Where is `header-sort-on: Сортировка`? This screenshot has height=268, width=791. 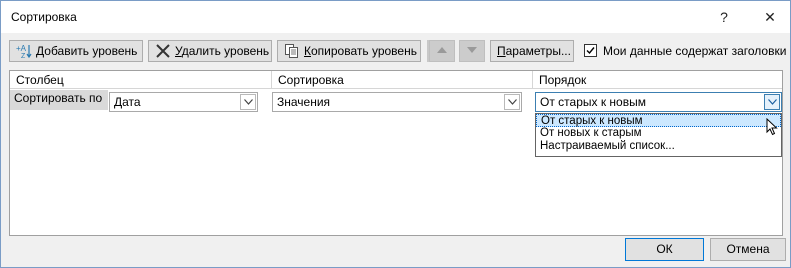
header-sort-on: Сортировка is located at coordinates (402, 80).